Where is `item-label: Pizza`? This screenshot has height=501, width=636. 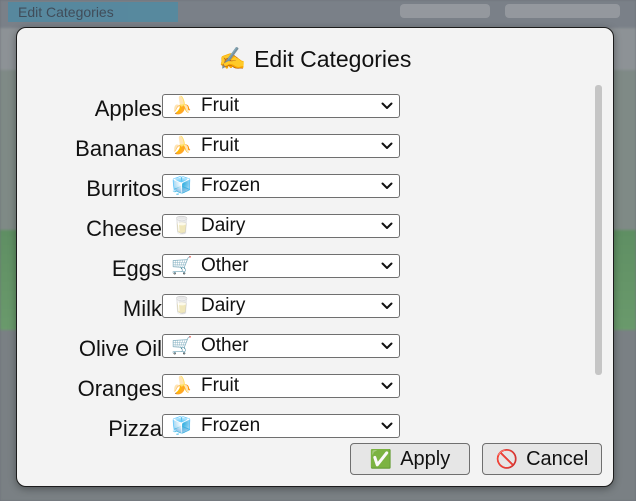
item-label: Pizza is located at coordinates (135, 428).